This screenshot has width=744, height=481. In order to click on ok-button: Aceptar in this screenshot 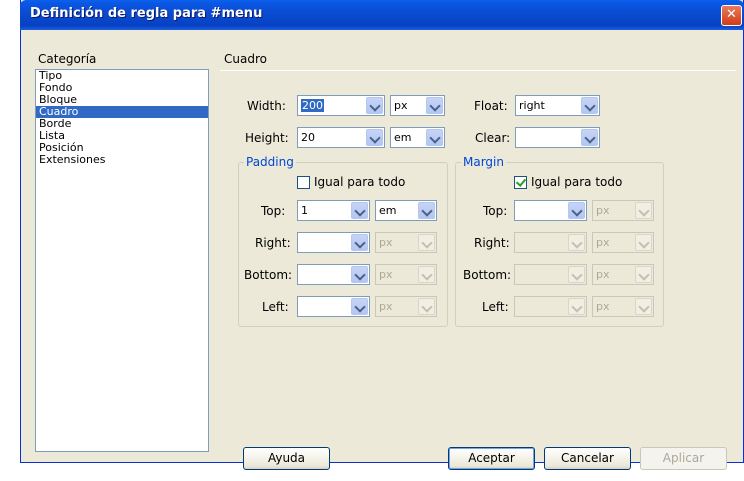, I will do `click(491, 458)`.